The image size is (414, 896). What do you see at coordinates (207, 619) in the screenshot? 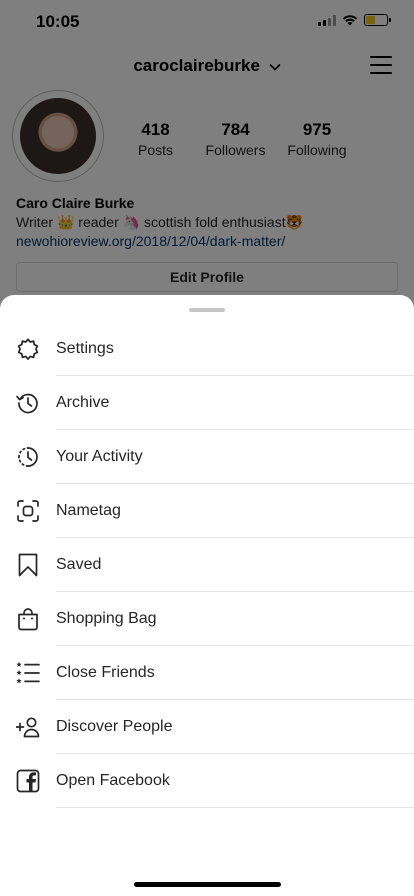
I see `menu-item-shopping-bag: Shopping Bag` at bounding box center [207, 619].